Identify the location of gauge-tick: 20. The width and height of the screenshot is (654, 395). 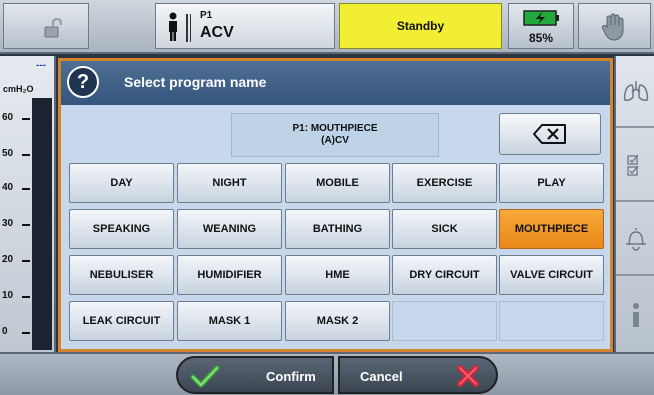
(16, 259).